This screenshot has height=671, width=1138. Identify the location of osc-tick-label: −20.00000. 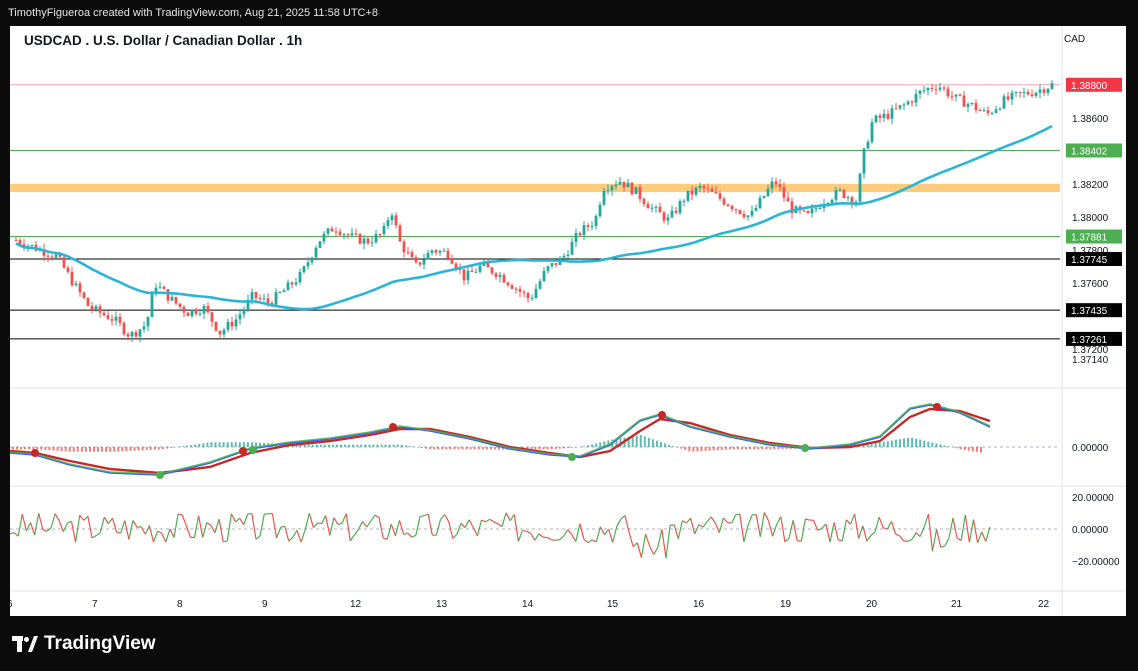
(1096, 562).